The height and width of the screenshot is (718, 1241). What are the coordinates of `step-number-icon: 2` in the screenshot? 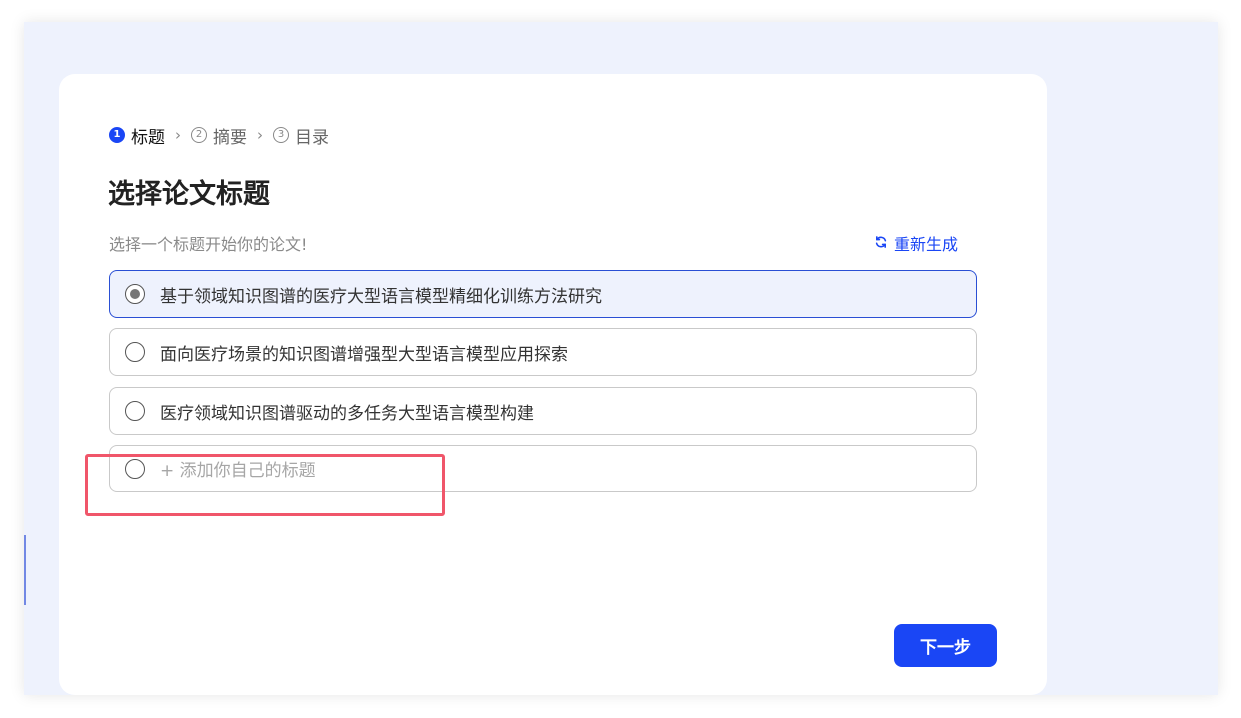 It's located at (199, 135).